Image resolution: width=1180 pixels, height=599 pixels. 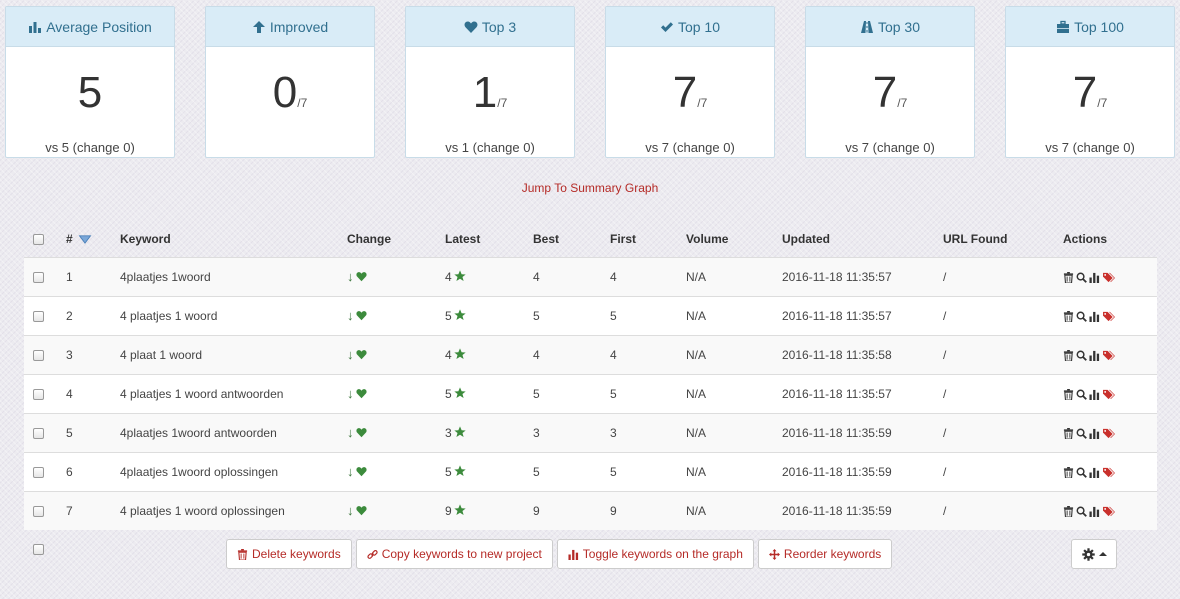 What do you see at coordinates (258, 26) in the screenshot?
I see `arrow-up-icon` at bounding box center [258, 26].